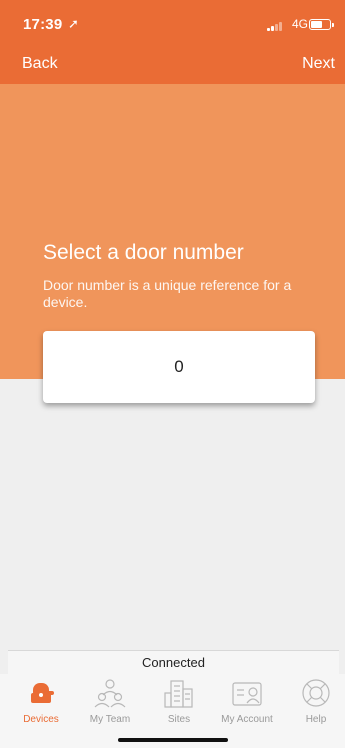 This screenshot has height=748, width=345. I want to click on status-time: 17:39, so click(43, 24).